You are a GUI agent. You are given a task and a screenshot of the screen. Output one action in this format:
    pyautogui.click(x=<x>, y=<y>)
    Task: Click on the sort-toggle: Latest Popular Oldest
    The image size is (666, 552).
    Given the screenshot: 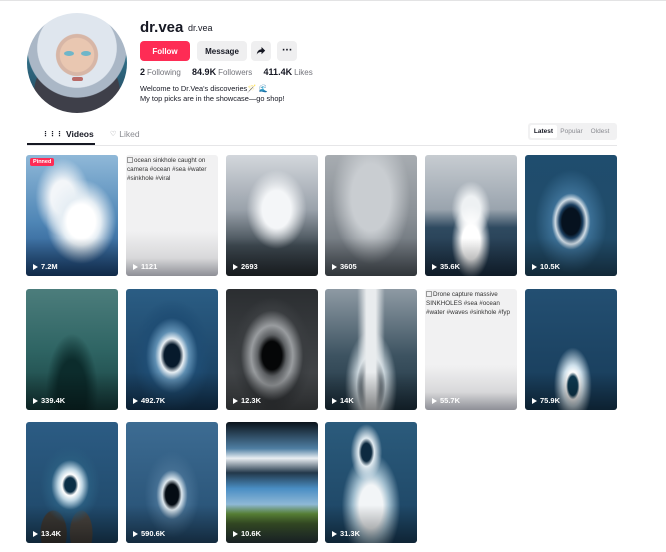 What is the action you would take?
    pyautogui.click(x=572, y=131)
    